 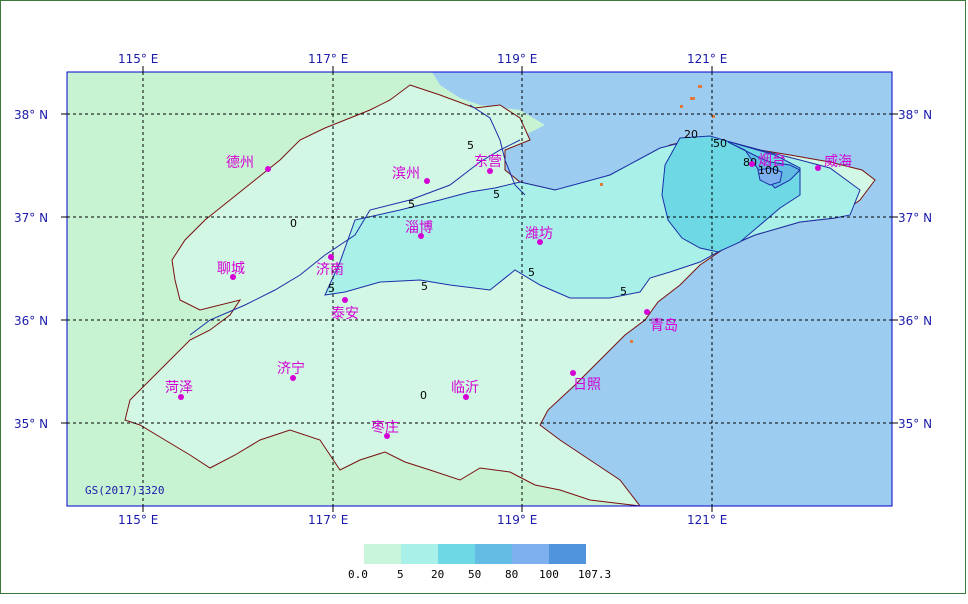 I want to click on city-label-weihai: 威海, so click(x=838, y=162).